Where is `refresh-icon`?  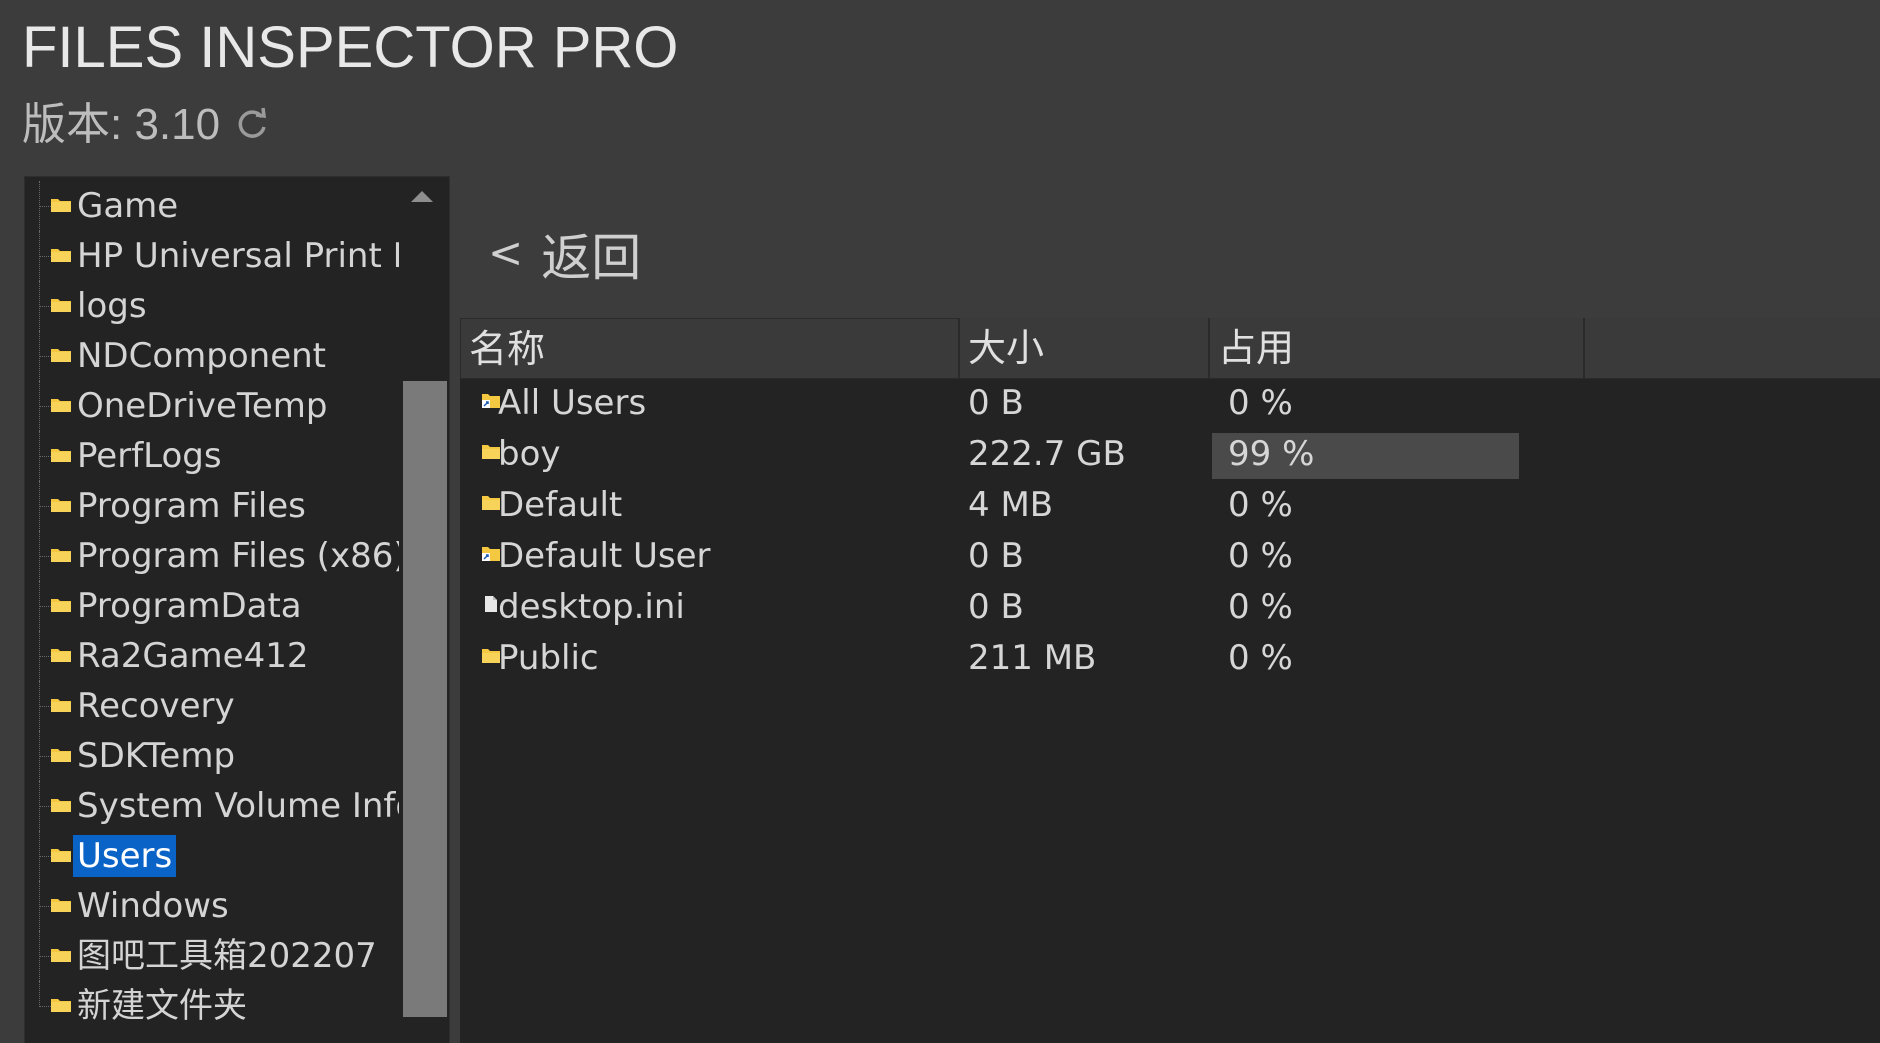 refresh-icon is located at coordinates (252, 120).